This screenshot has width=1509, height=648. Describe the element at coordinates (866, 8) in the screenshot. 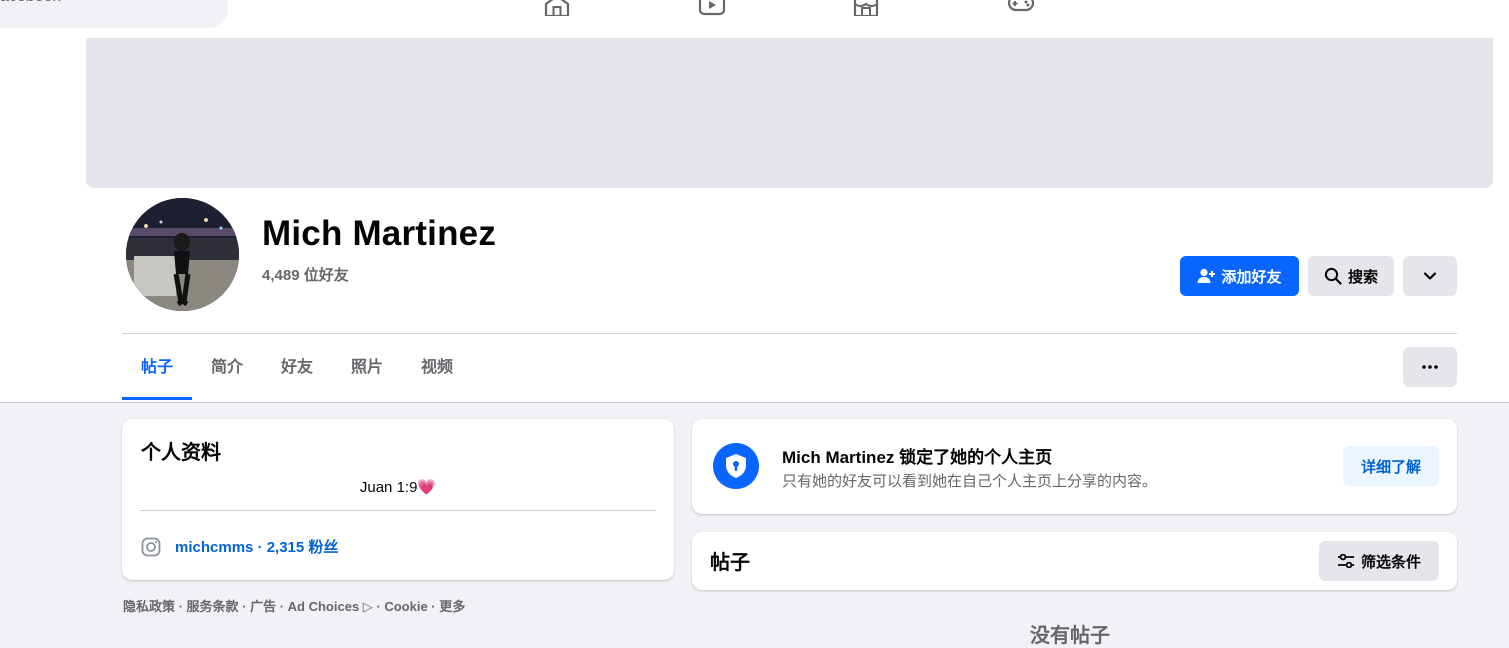

I see `marketplace-icon` at that location.